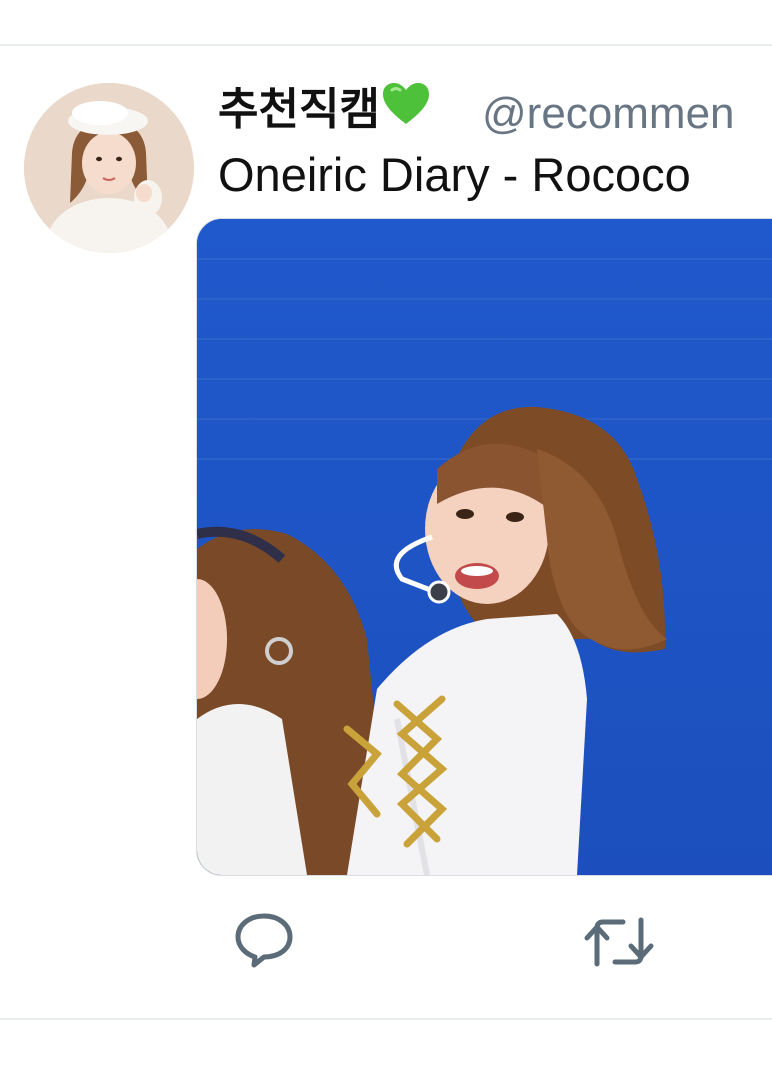  Describe the element at coordinates (386, 1019) in the screenshot. I see `bottom-divider` at that location.